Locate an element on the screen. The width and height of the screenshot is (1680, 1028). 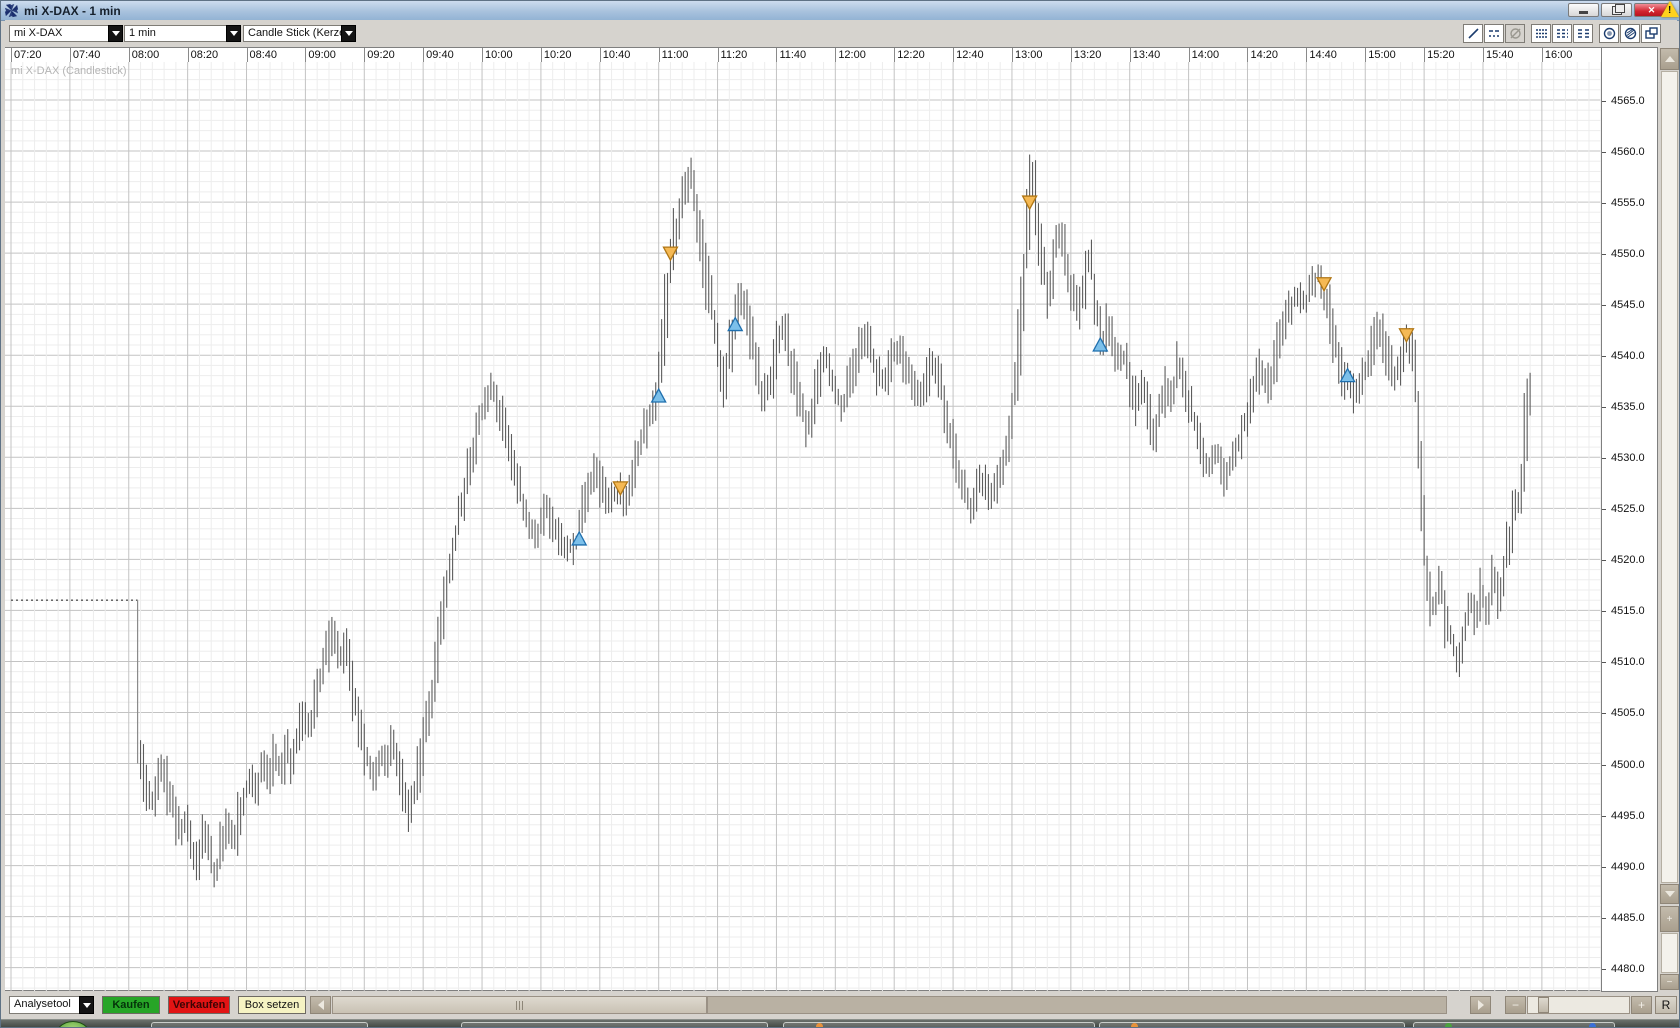
buy-button: Kaufen is located at coordinates (131, 1005).